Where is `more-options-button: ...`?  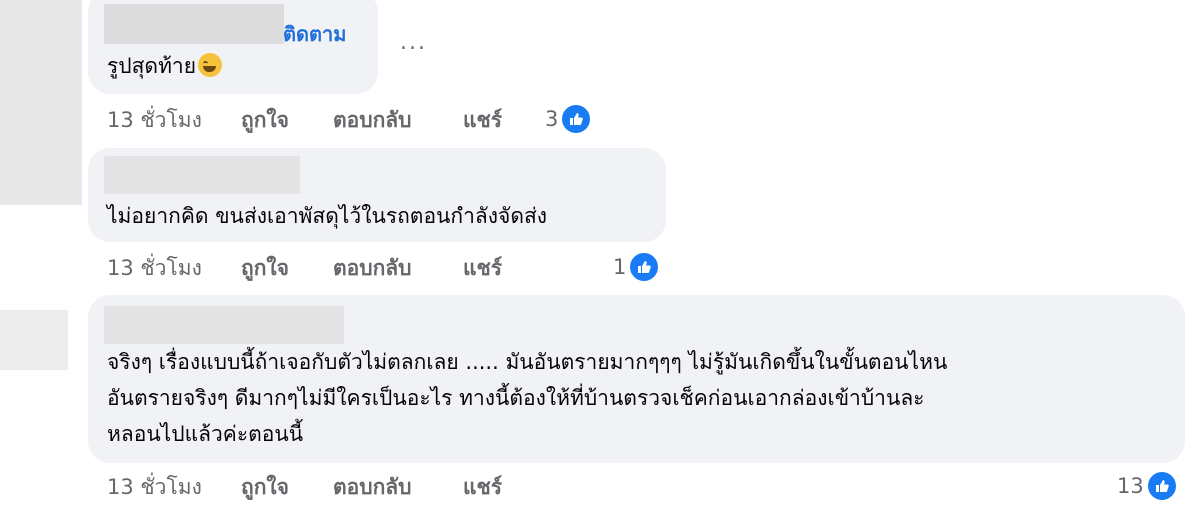 more-options-button: ... is located at coordinates (413, 42).